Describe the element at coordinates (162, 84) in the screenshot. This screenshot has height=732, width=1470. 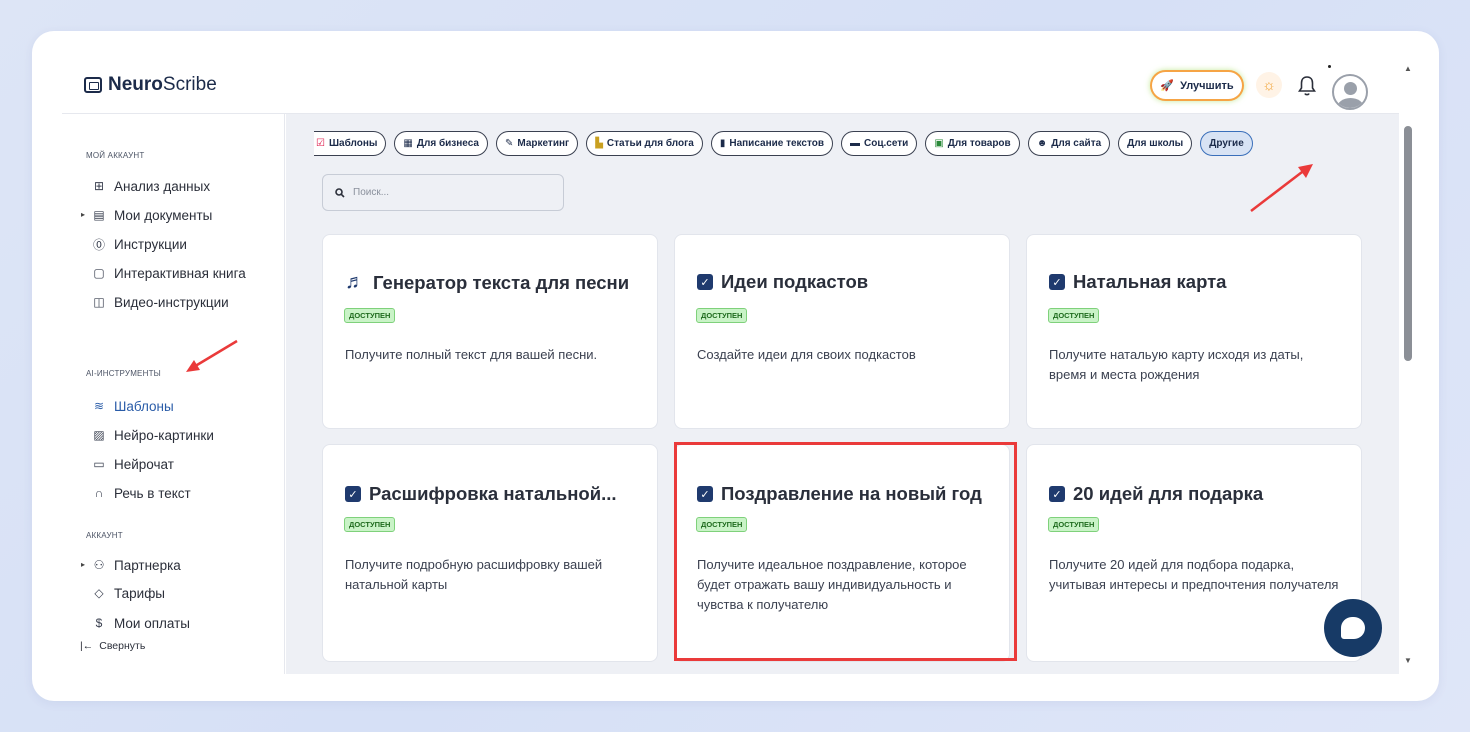
I see `app-name: NeuroScribe` at that location.